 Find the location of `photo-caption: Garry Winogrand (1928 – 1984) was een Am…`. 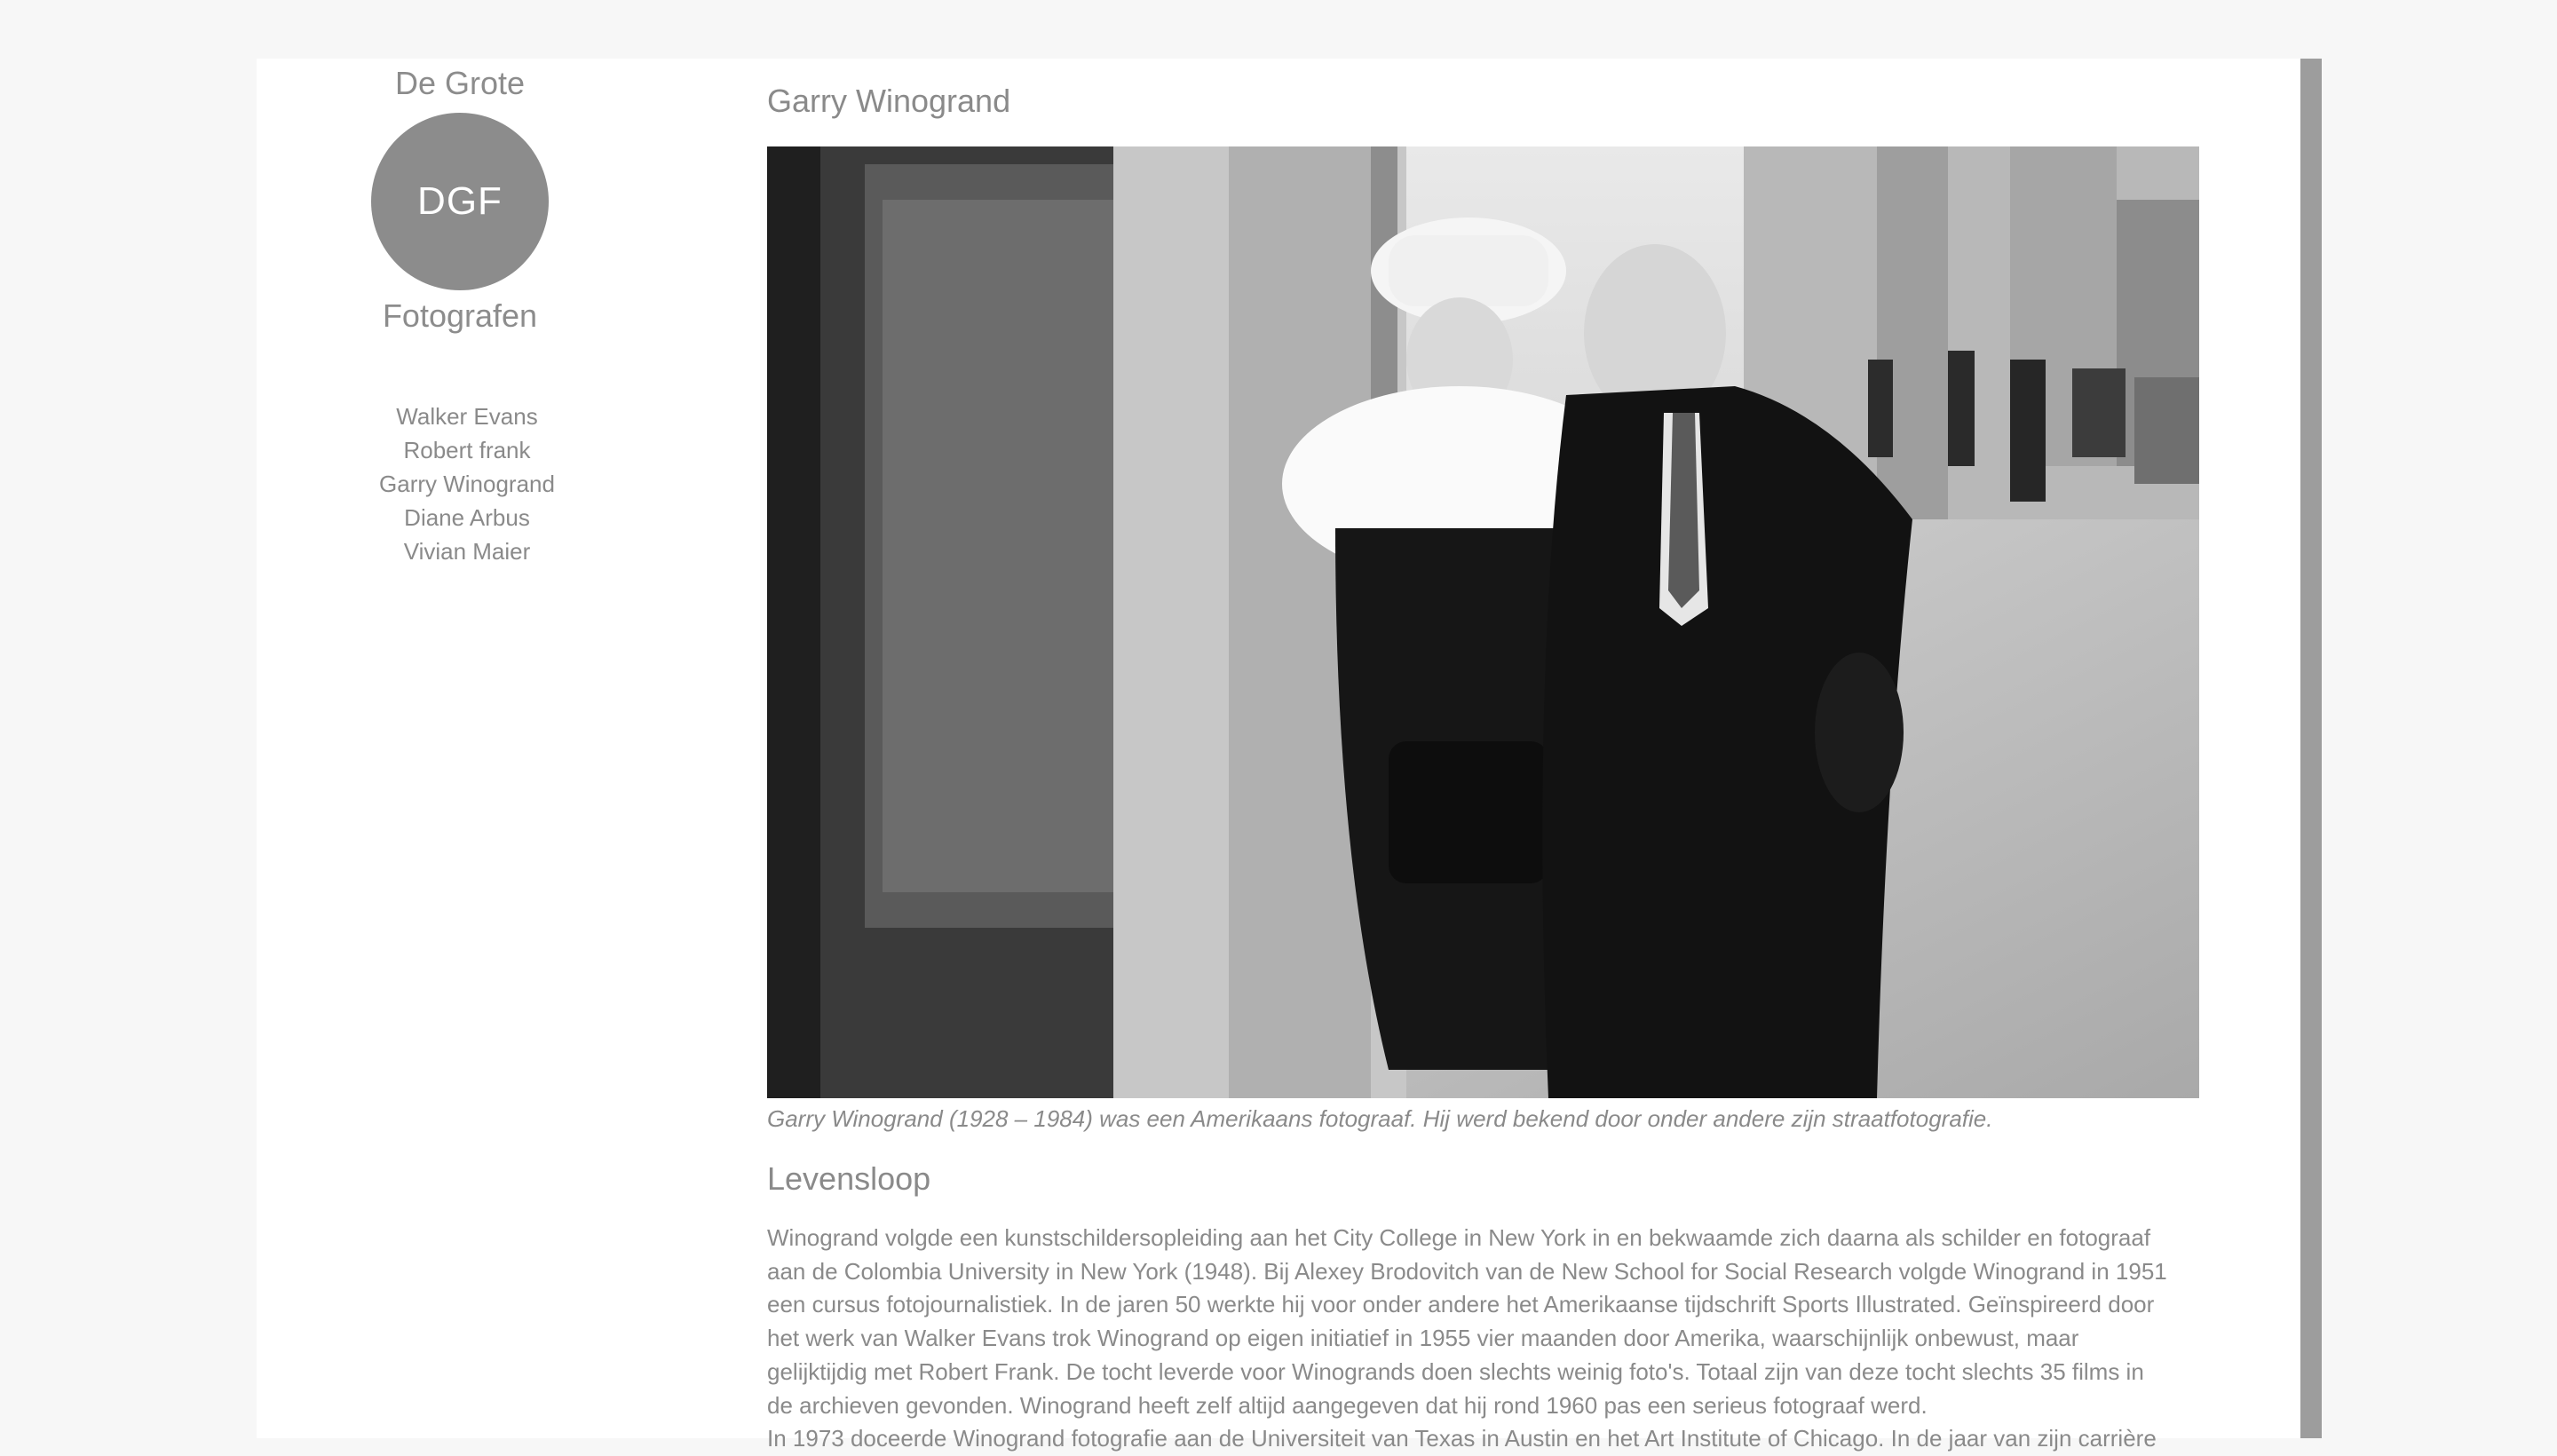

photo-caption: Garry Winogrand (1928 – 1984) was een Am… is located at coordinates (1380, 1118).